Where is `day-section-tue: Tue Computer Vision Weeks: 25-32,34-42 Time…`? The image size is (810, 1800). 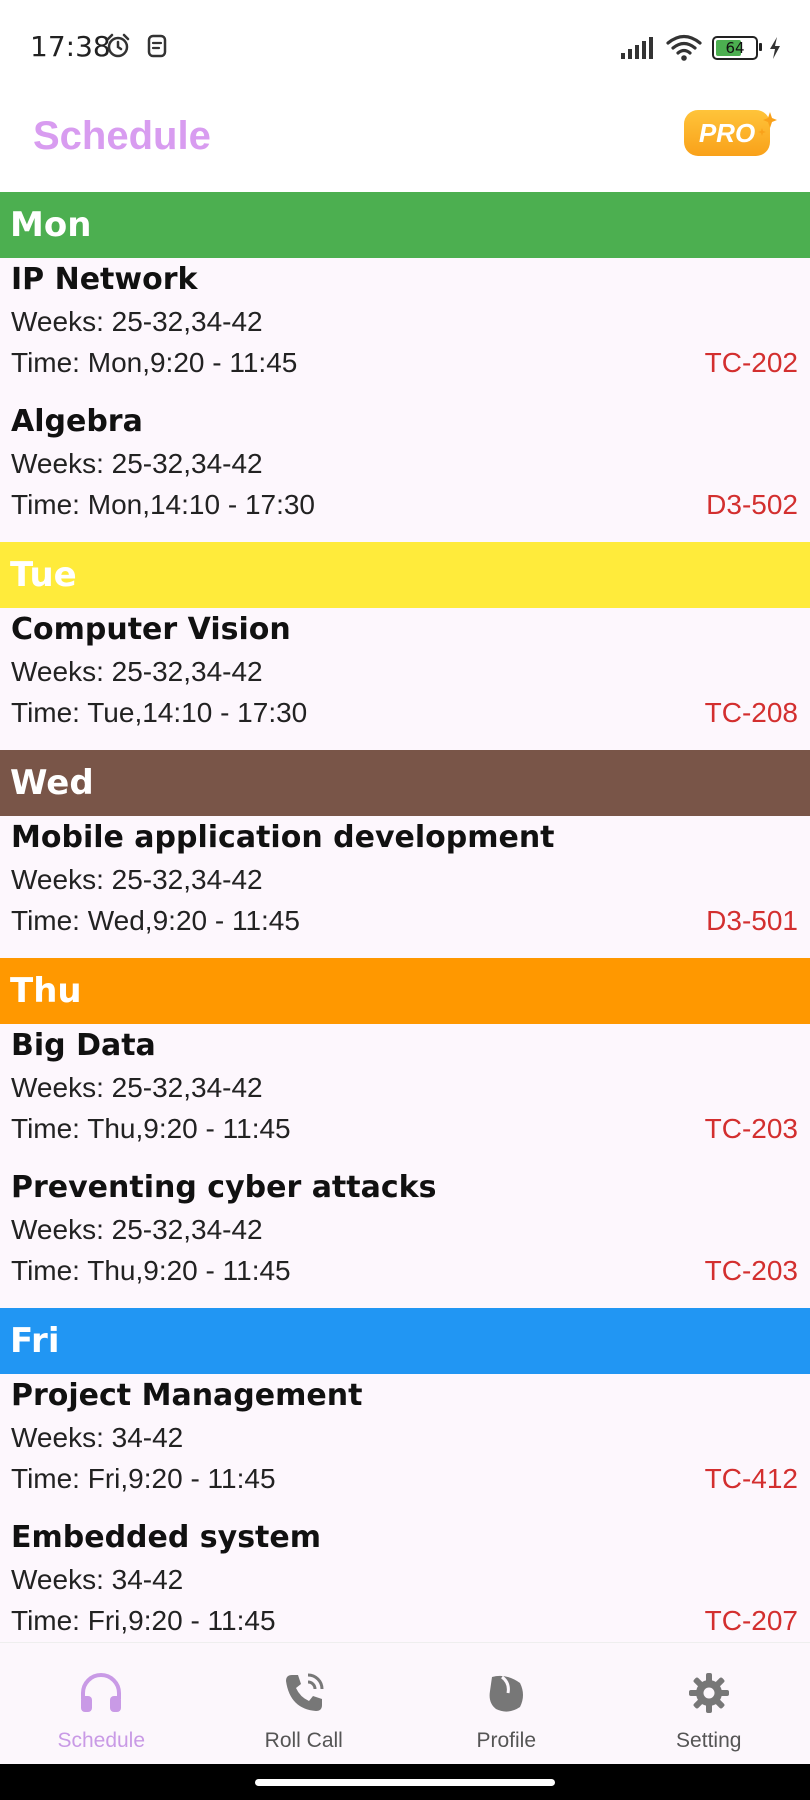
day-section-tue: Tue Computer Vision Weeks: 25-32,34-42 Time… is located at coordinates (405, 646).